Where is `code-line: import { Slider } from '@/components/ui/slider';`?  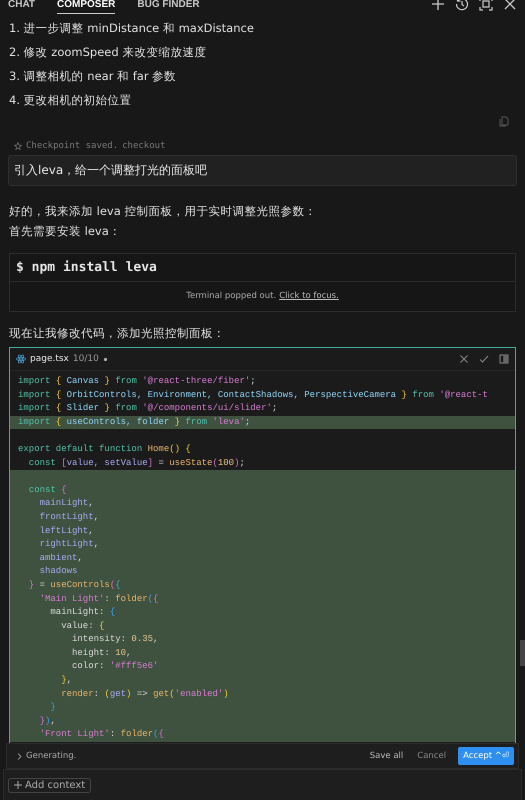 code-line: import { Slider } from '@/components/ui/slider'; is located at coordinates (147, 409).